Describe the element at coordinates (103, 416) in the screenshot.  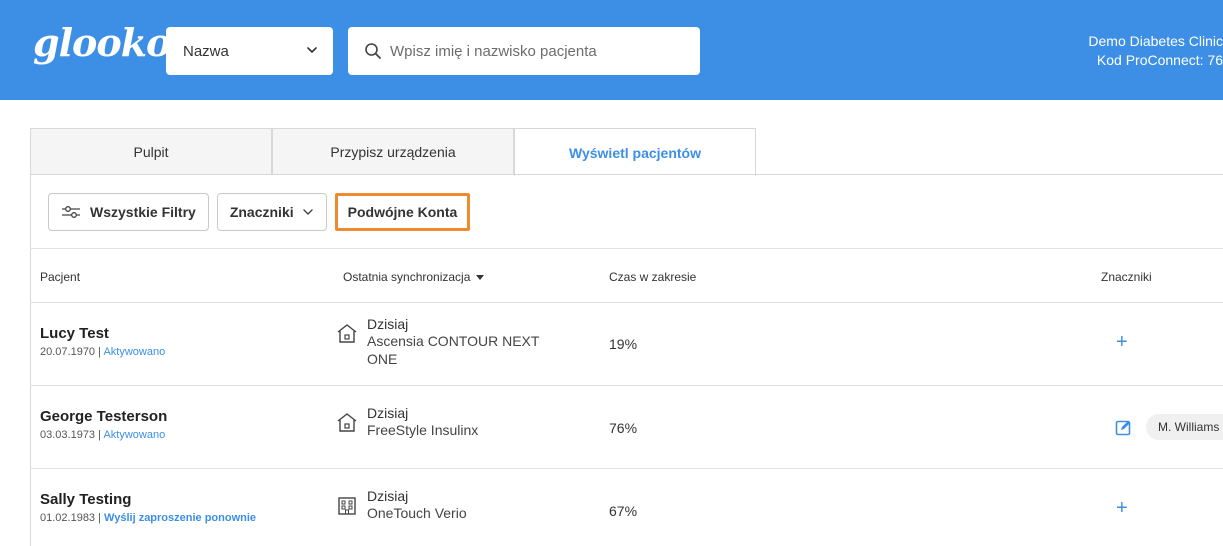
I see `patient-name: George Testerson` at that location.